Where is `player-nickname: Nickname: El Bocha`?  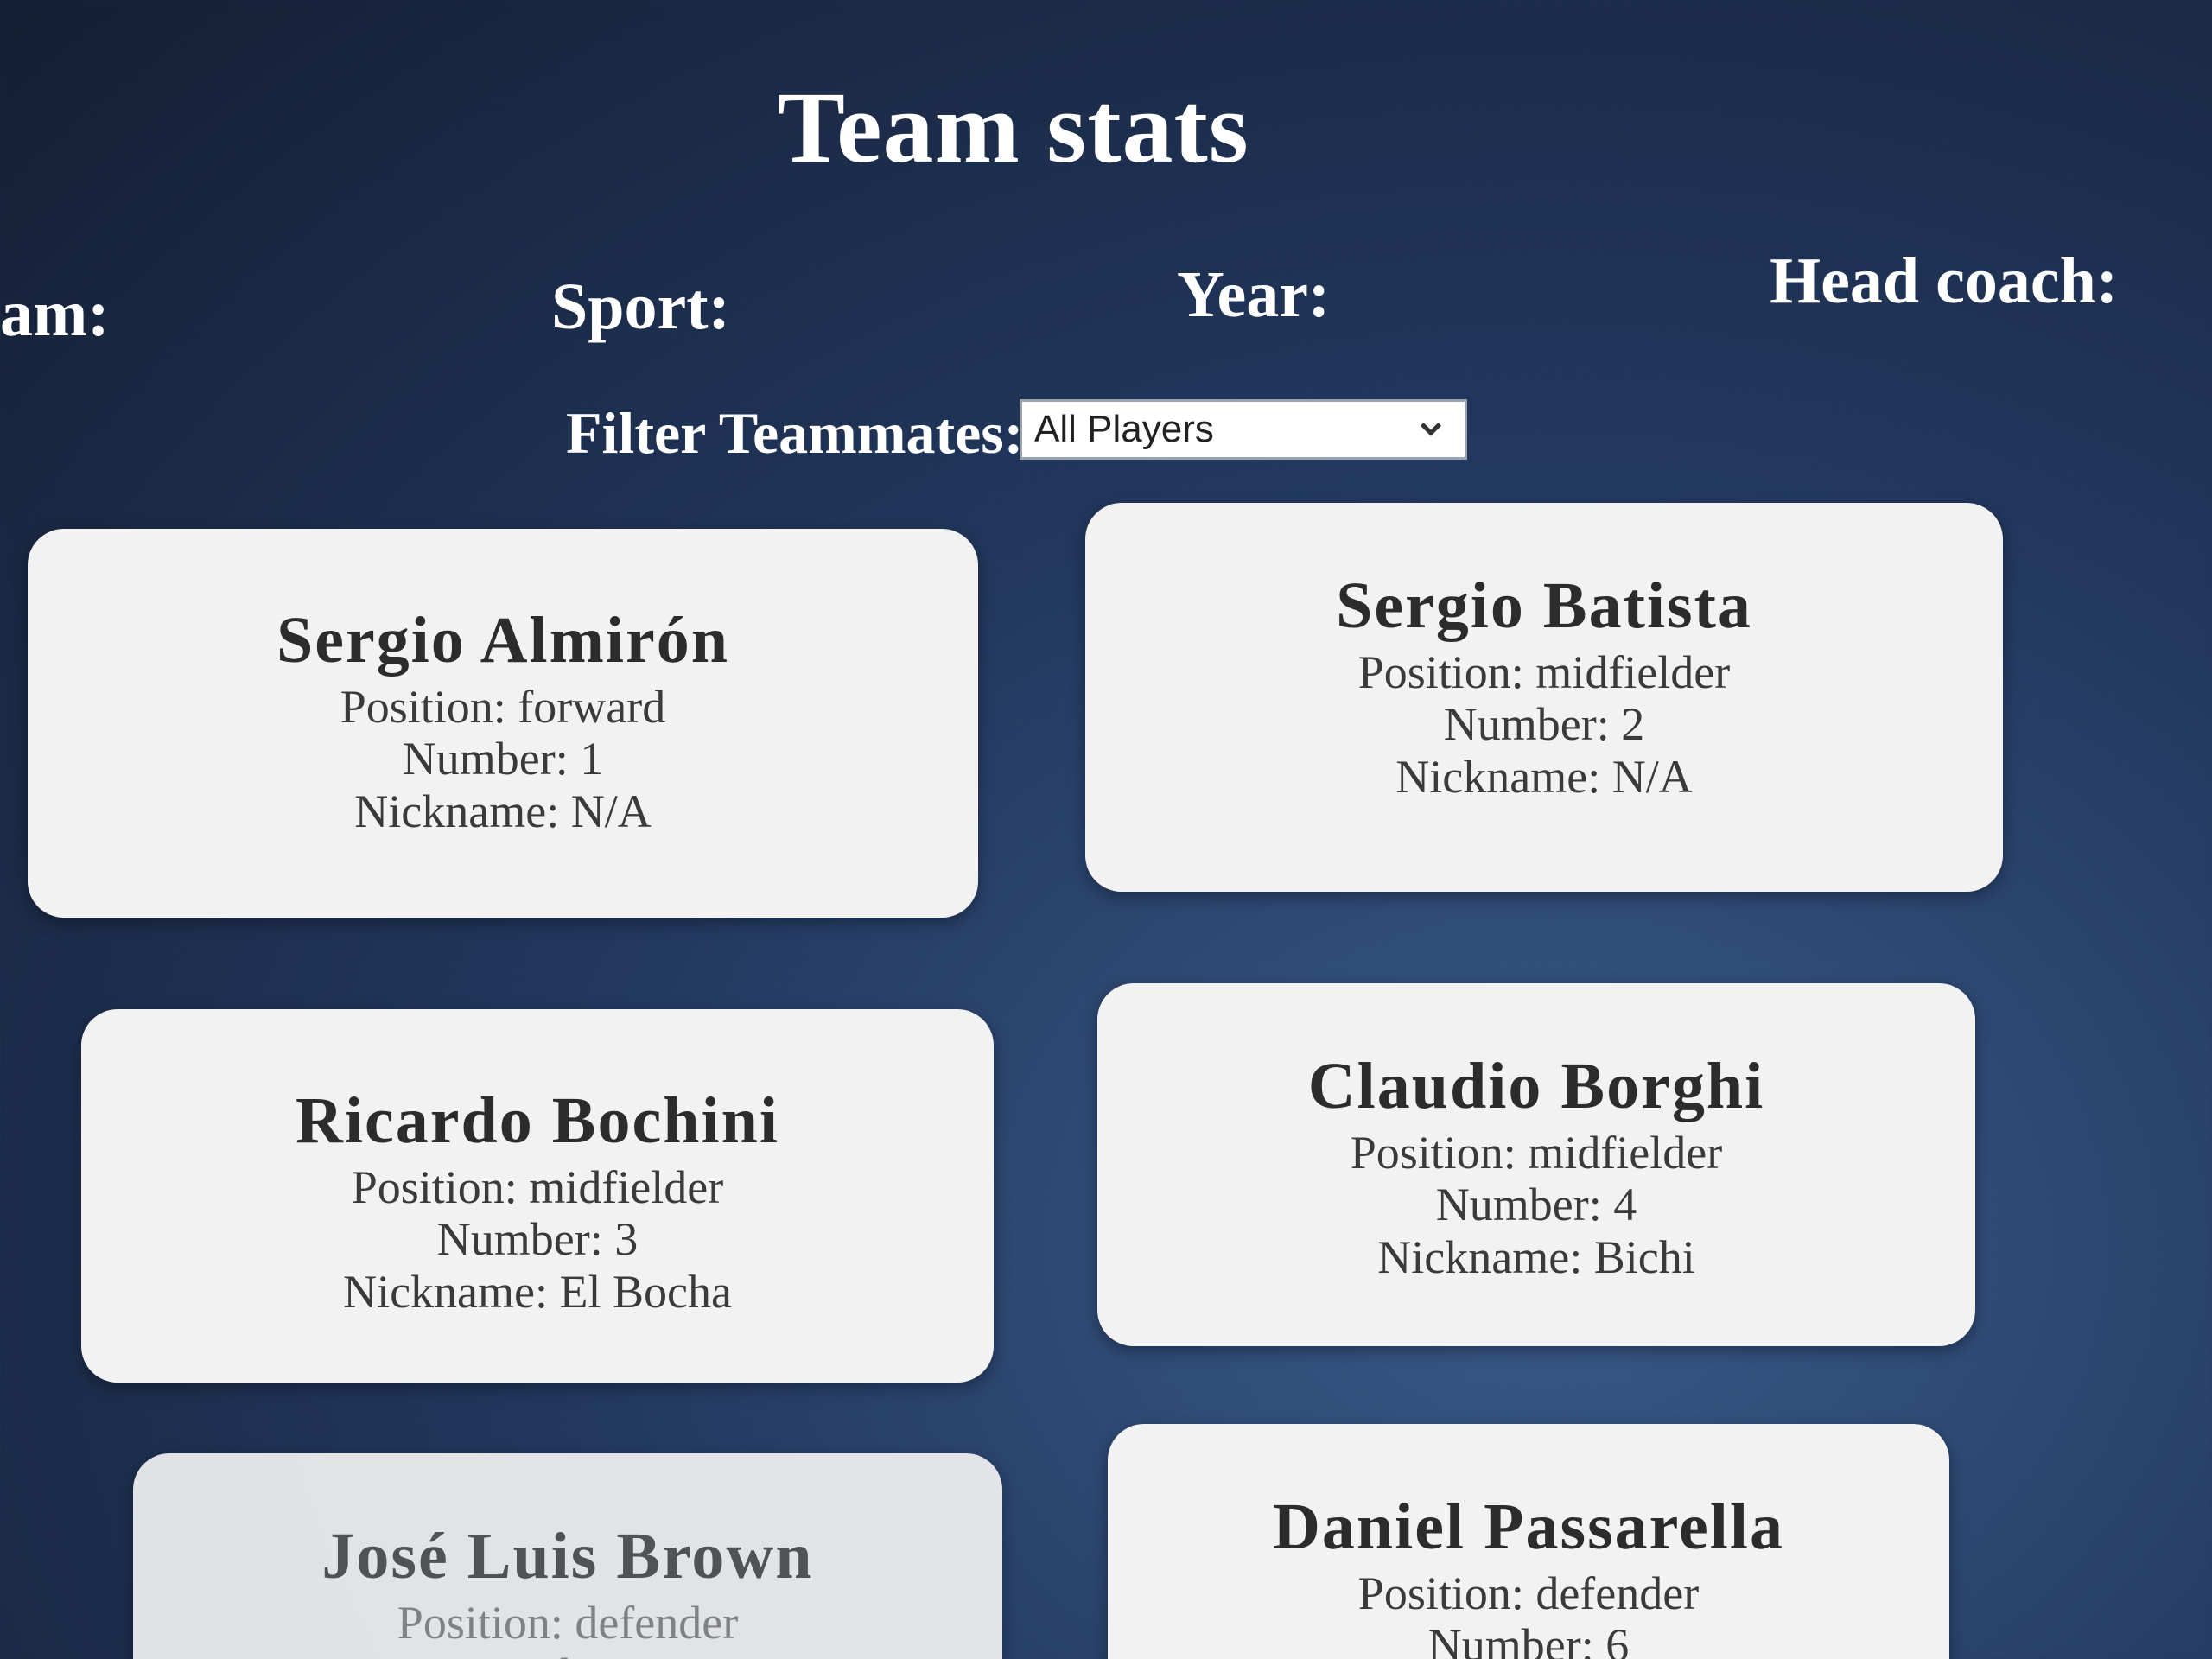 player-nickname: Nickname: El Bocha is located at coordinates (537, 1291).